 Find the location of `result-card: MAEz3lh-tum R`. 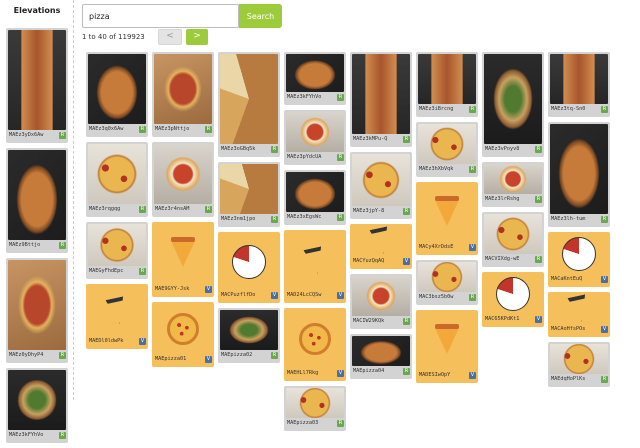

result-card: MAEz3lh-tum R is located at coordinates (579, 174).